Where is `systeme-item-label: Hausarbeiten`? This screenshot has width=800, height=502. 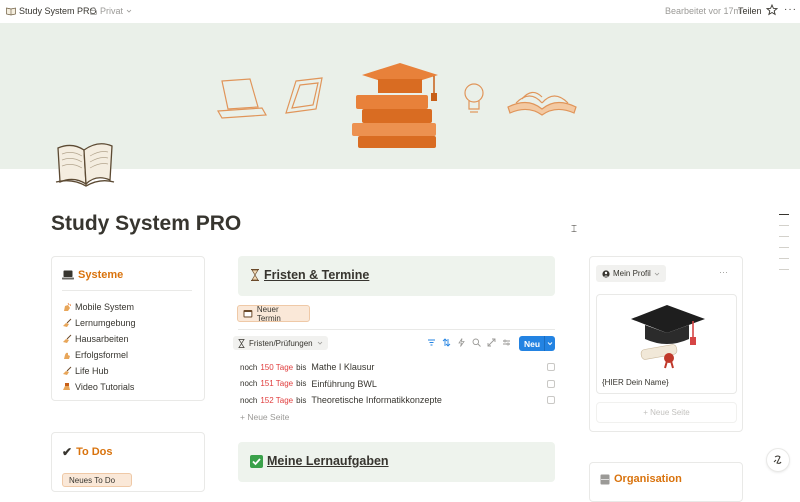 systeme-item-label: Hausarbeiten is located at coordinates (102, 339).